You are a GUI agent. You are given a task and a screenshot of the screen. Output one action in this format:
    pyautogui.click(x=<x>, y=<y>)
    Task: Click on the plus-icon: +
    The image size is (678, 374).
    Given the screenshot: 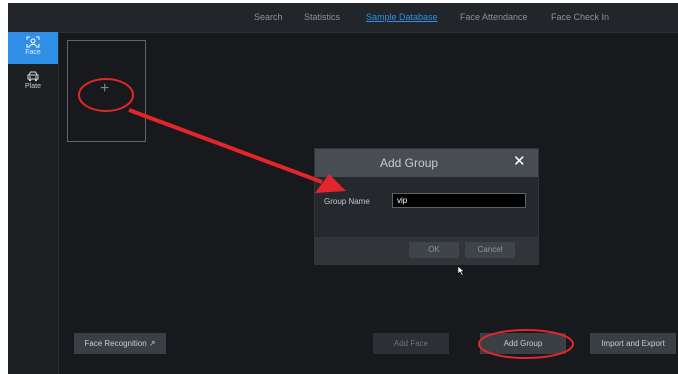 What is the action you would take?
    pyautogui.click(x=105, y=88)
    